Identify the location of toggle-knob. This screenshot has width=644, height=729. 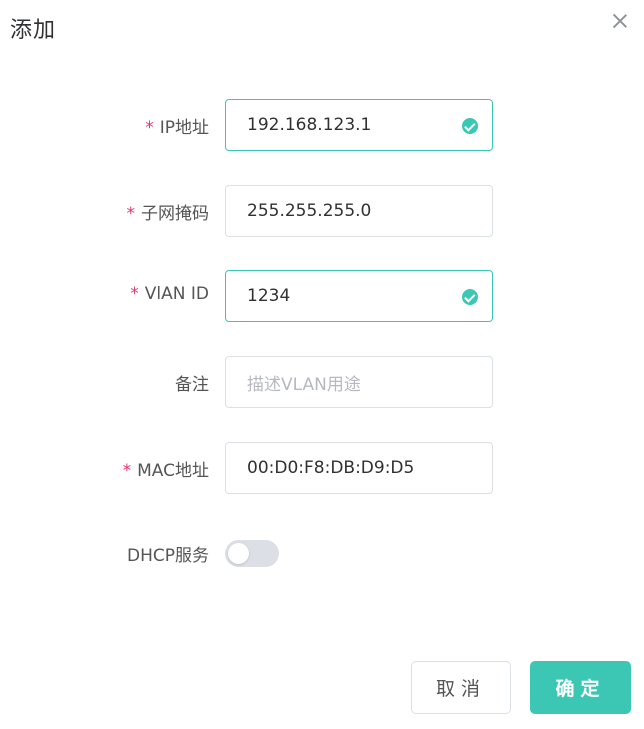
(238, 553).